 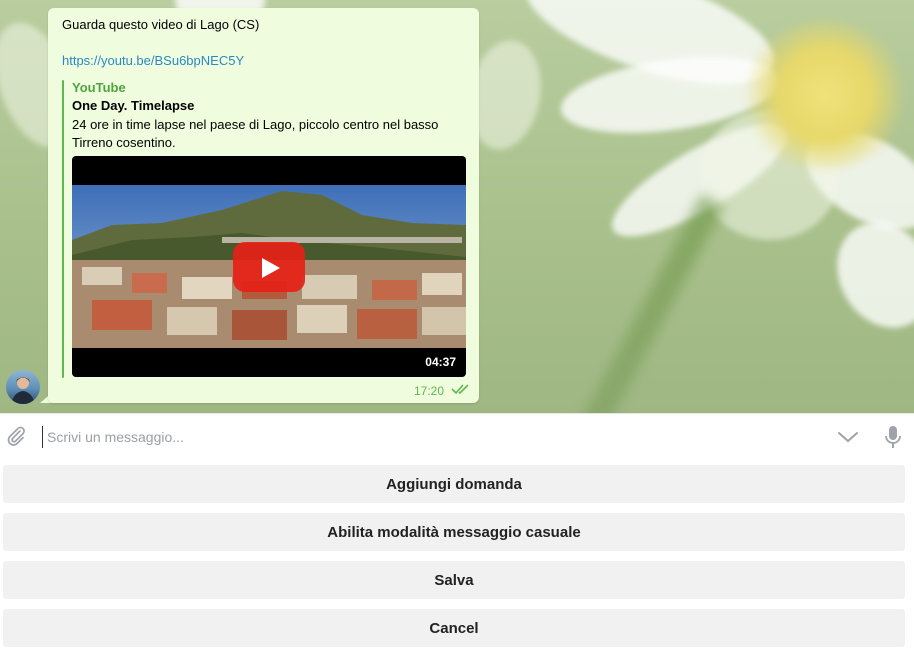 I want to click on save-button: Salva, so click(x=454, y=580).